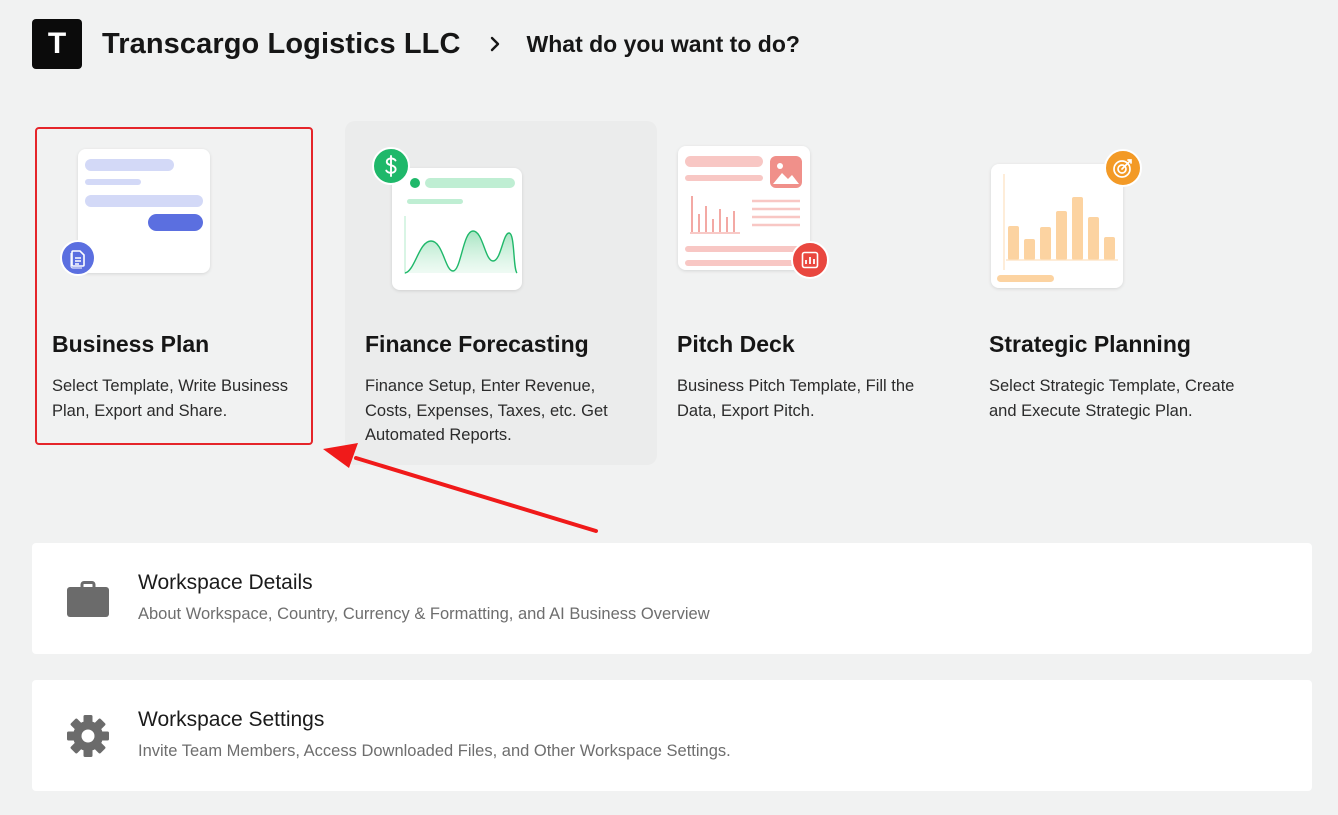 The image size is (1338, 815). I want to click on card-title: Strategic Planning, so click(1090, 344).